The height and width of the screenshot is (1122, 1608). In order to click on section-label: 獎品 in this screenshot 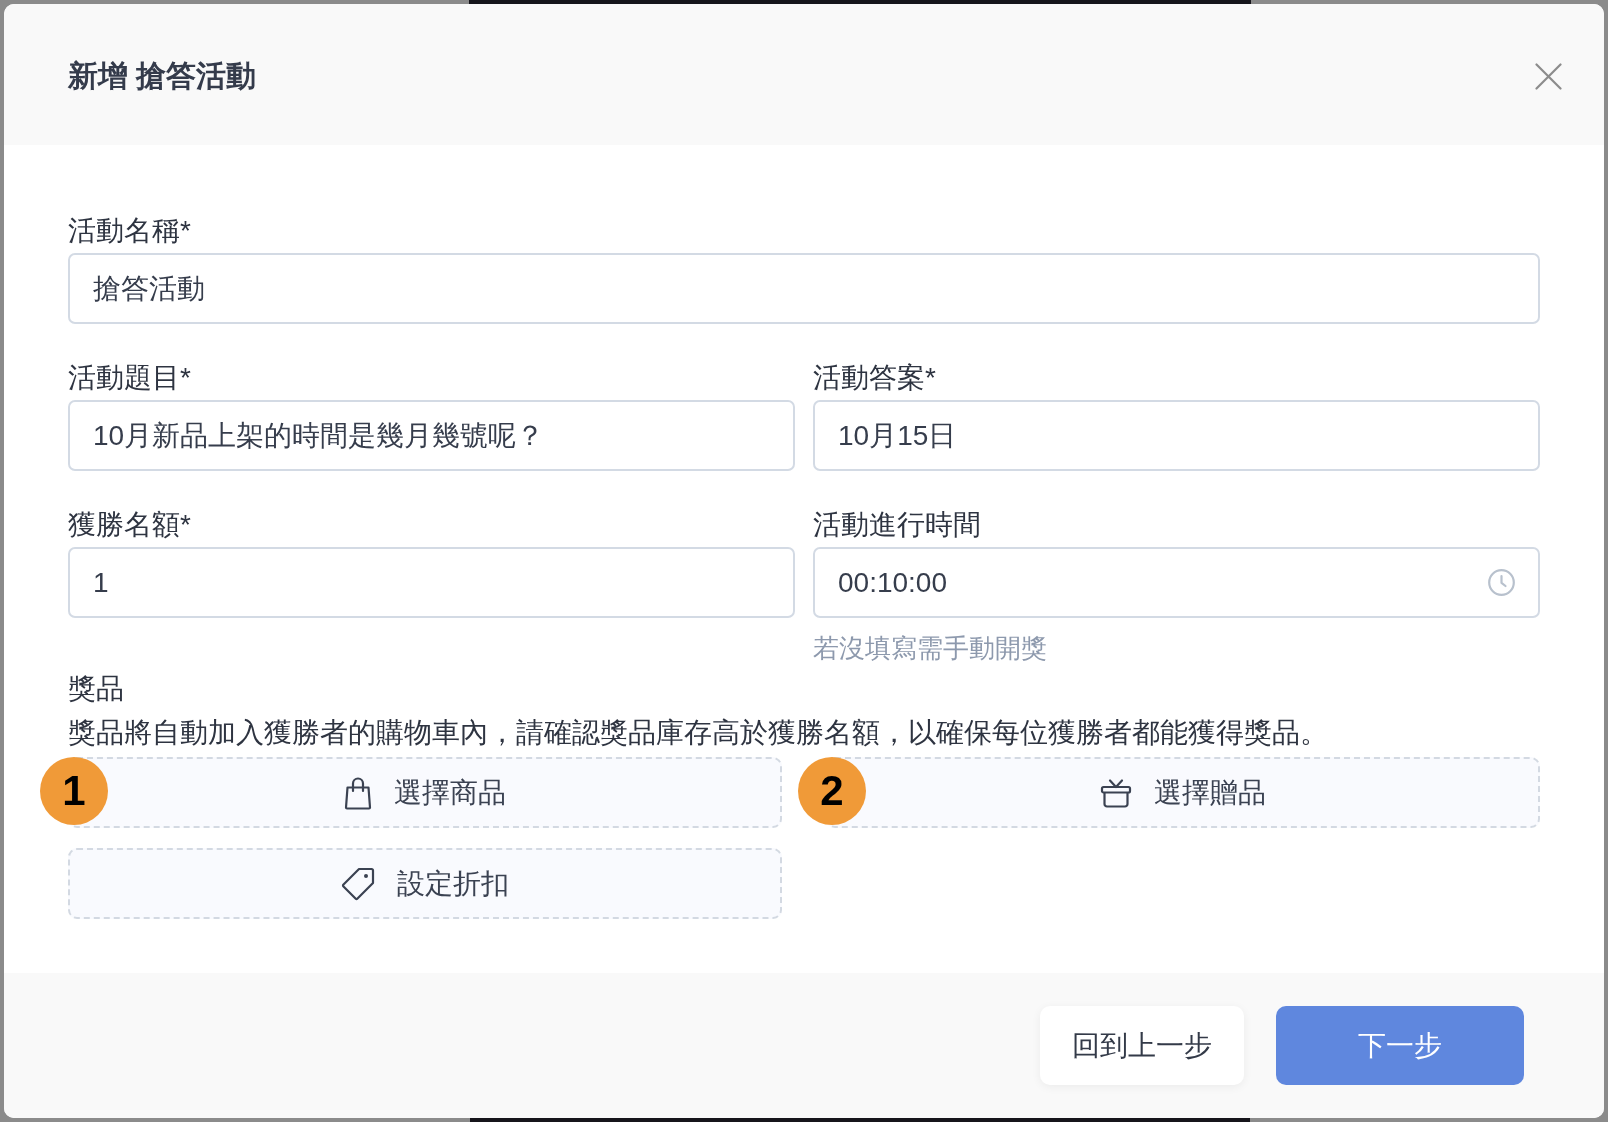, I will do `click(96, 689)`.